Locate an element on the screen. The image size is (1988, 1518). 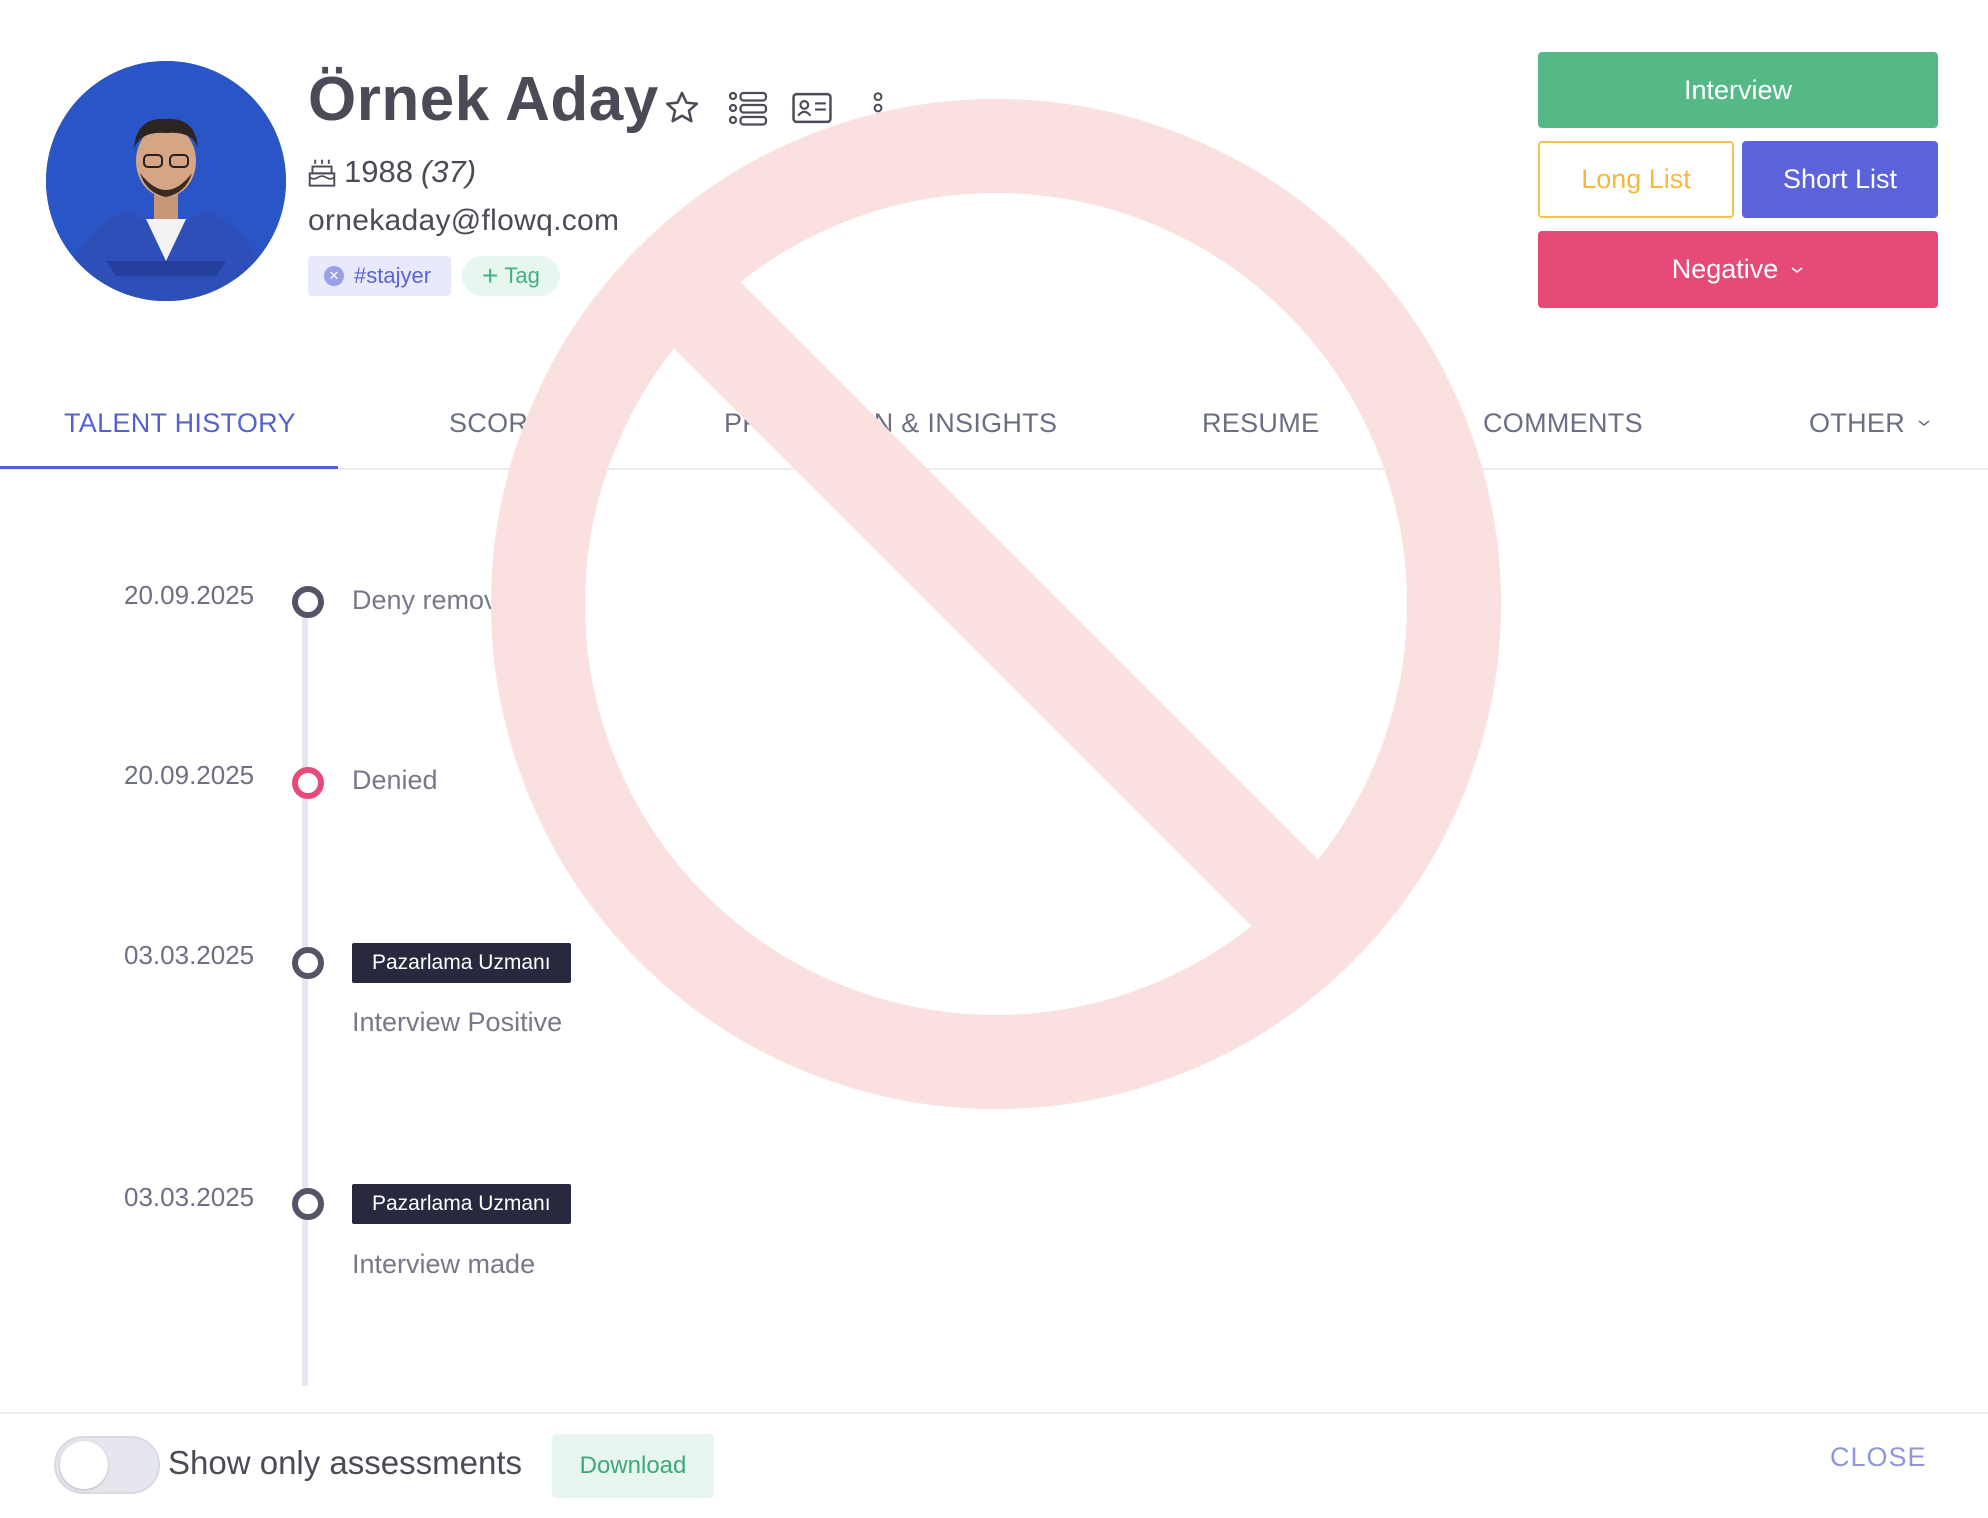
interview-button: Interview is located at coordinates (1738, 90).